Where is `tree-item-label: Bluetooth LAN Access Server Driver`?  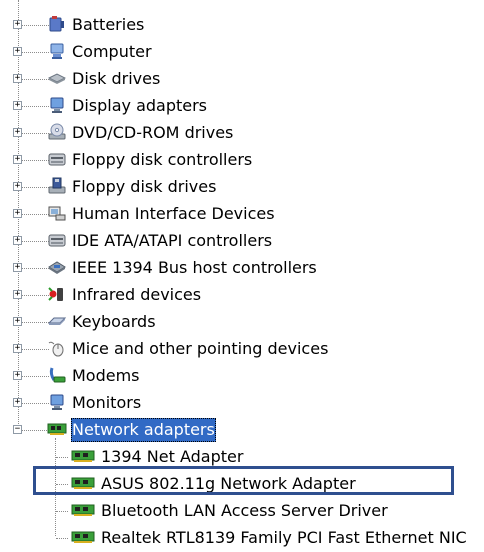
tree-item-label: Bluetooth LAN Access Server Driver is located at coordinates (244, 510).